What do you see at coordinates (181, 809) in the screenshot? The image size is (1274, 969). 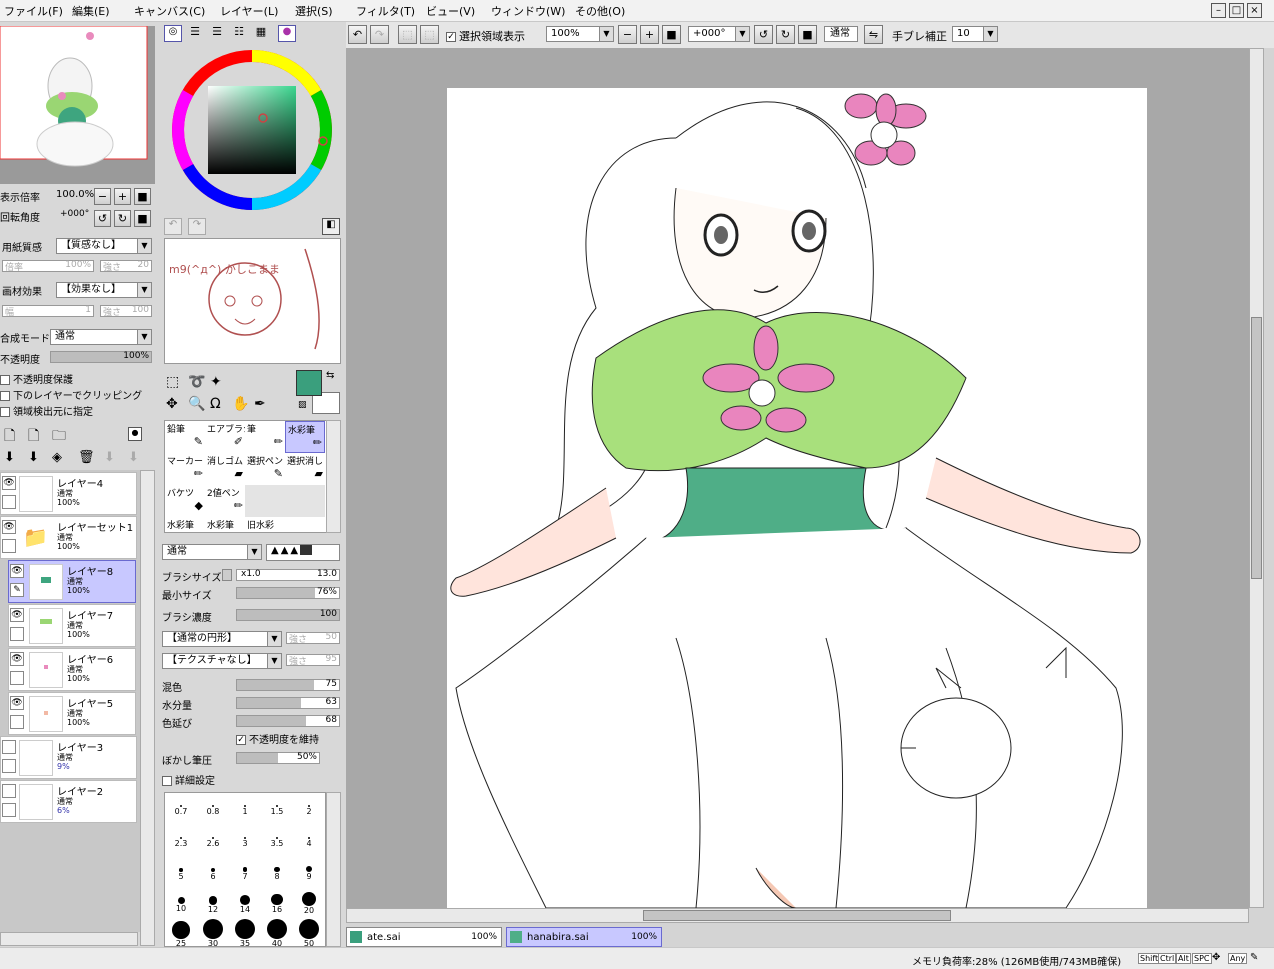 I see `brush-size-preset: 0.7` at bounding box center [181, 809].